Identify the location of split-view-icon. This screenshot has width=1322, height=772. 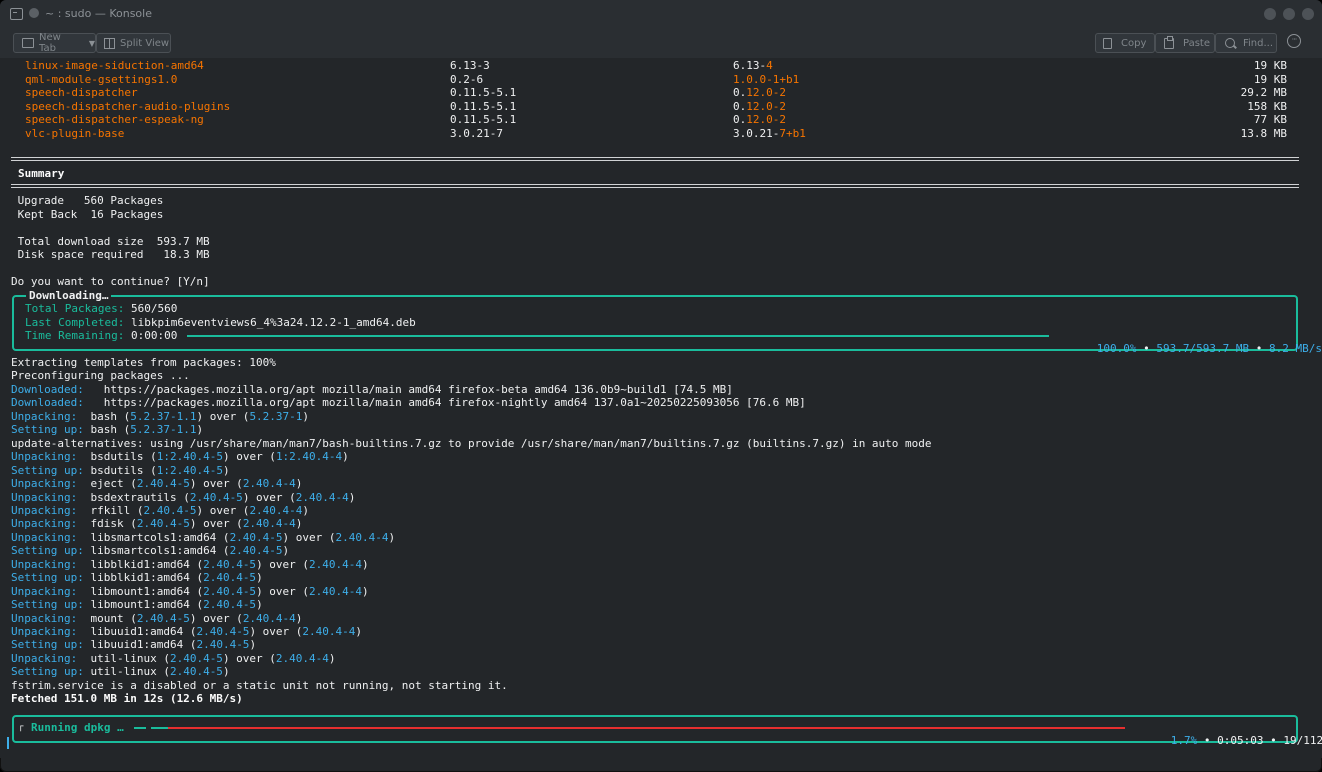
(109, 43).